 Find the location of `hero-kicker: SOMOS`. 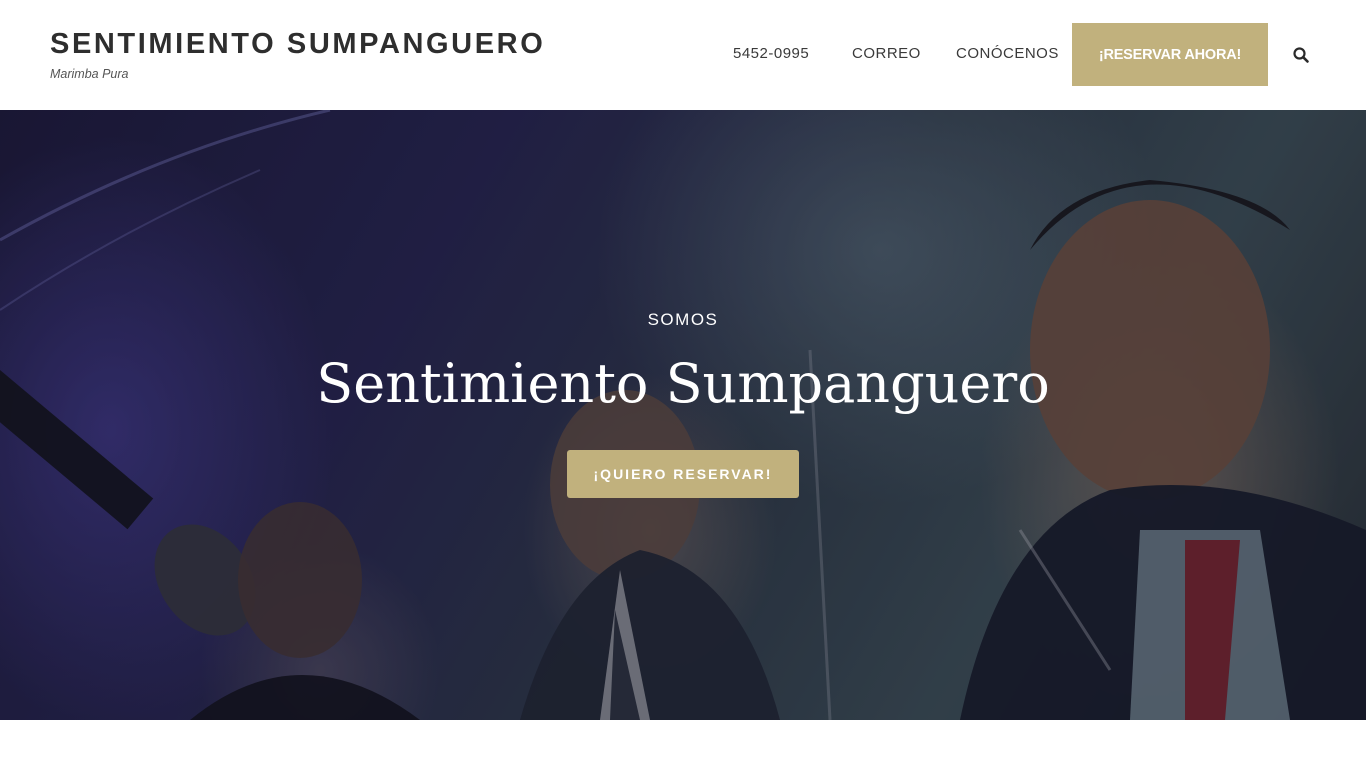

hero-kicker: SOMOS is located at coordinates (683, 319).